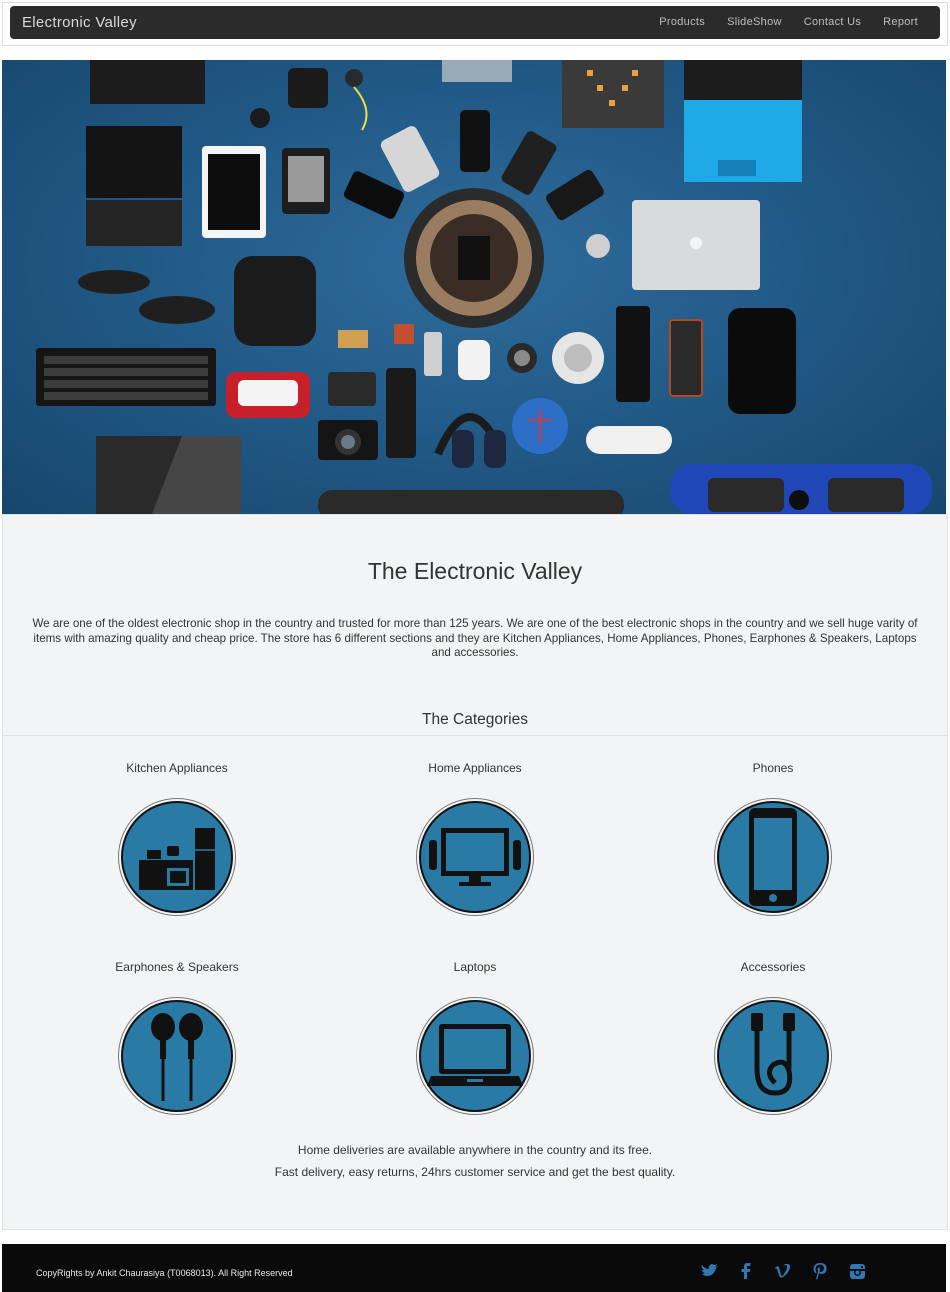  I want to click on category-phones: Phones, so click(773, 837).